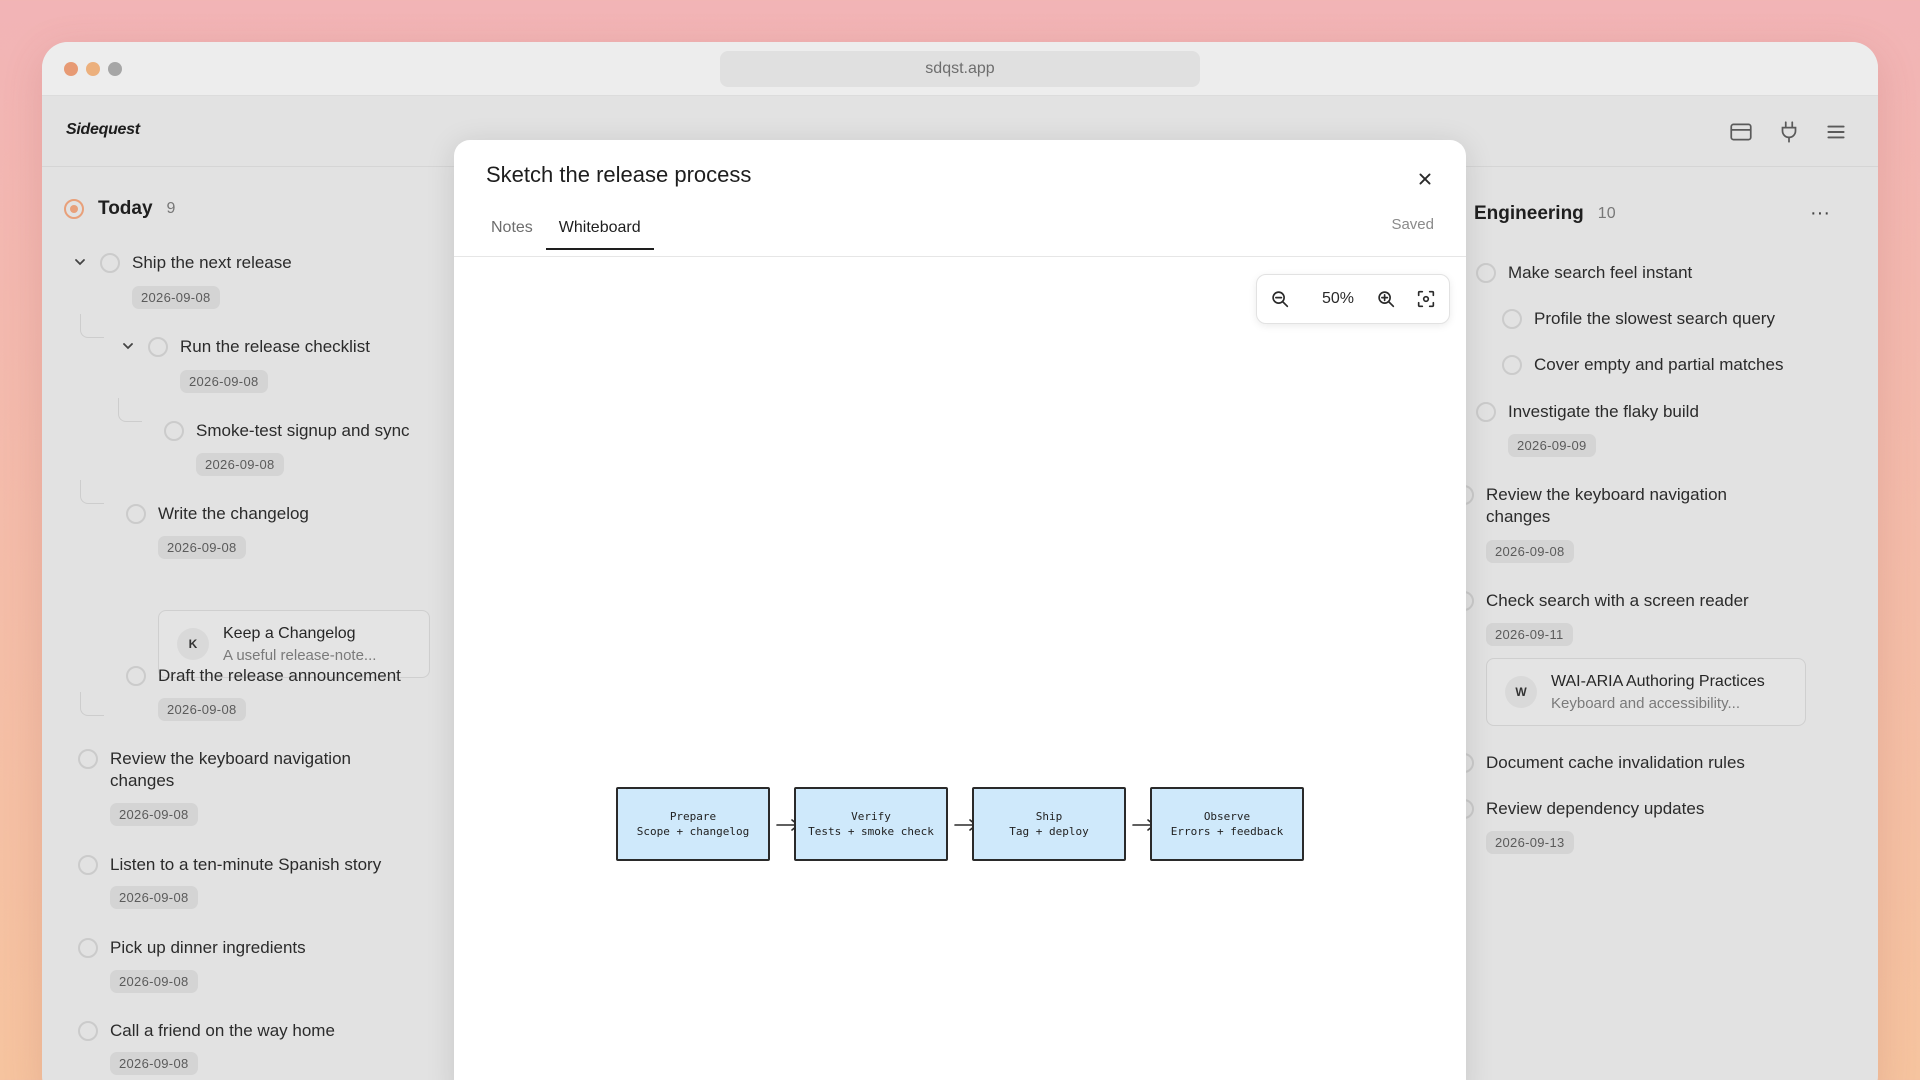 Image resolution: width=1920 pixels, height=1080 pixels. Describe the element at coordinates (619, 174) in the screenshot. I see `modal-title: Sketch the release process` at that location.